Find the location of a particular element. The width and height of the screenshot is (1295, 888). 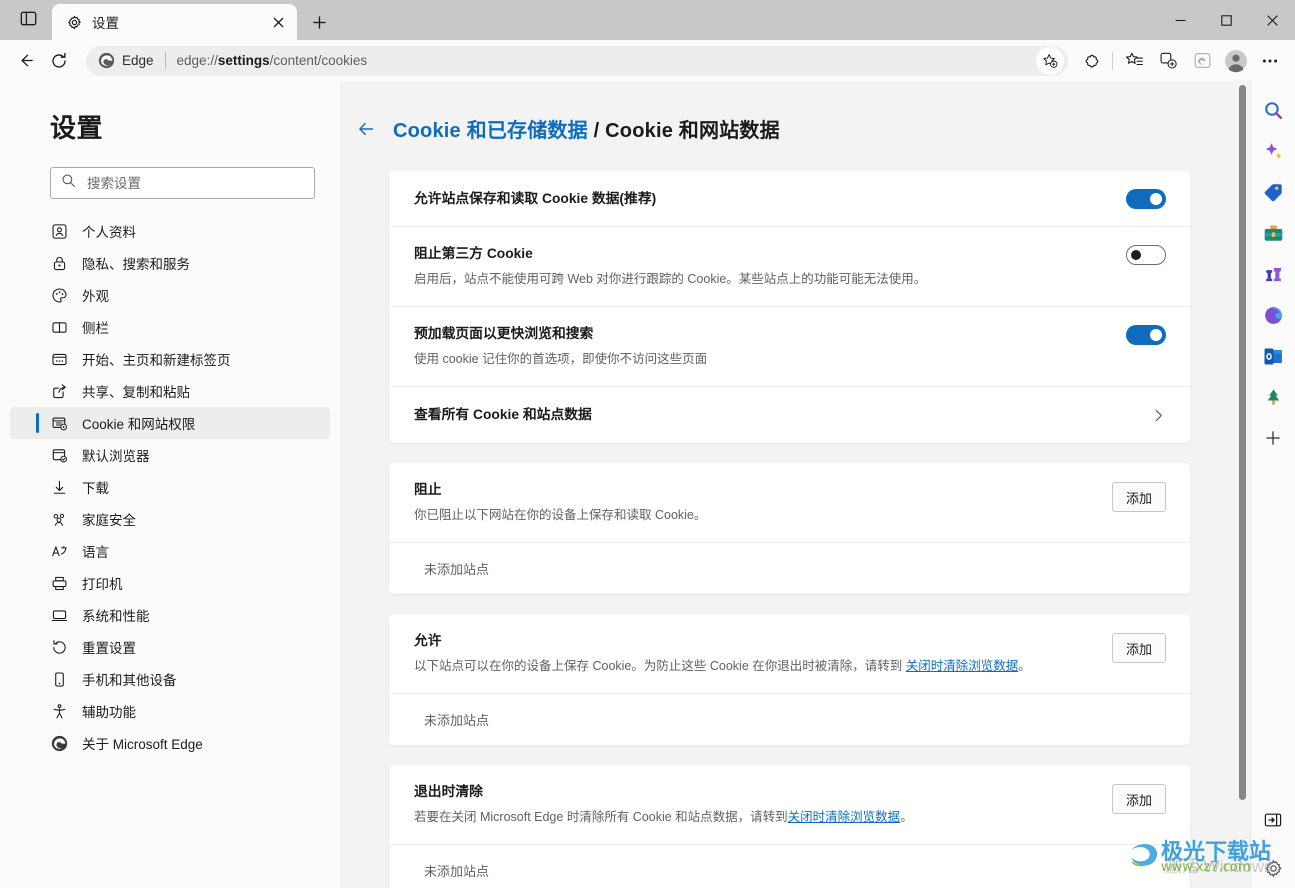

view-all-cookies-row: 查看所有 Cookie 和站点数据 is located at coordinates (789, 415).